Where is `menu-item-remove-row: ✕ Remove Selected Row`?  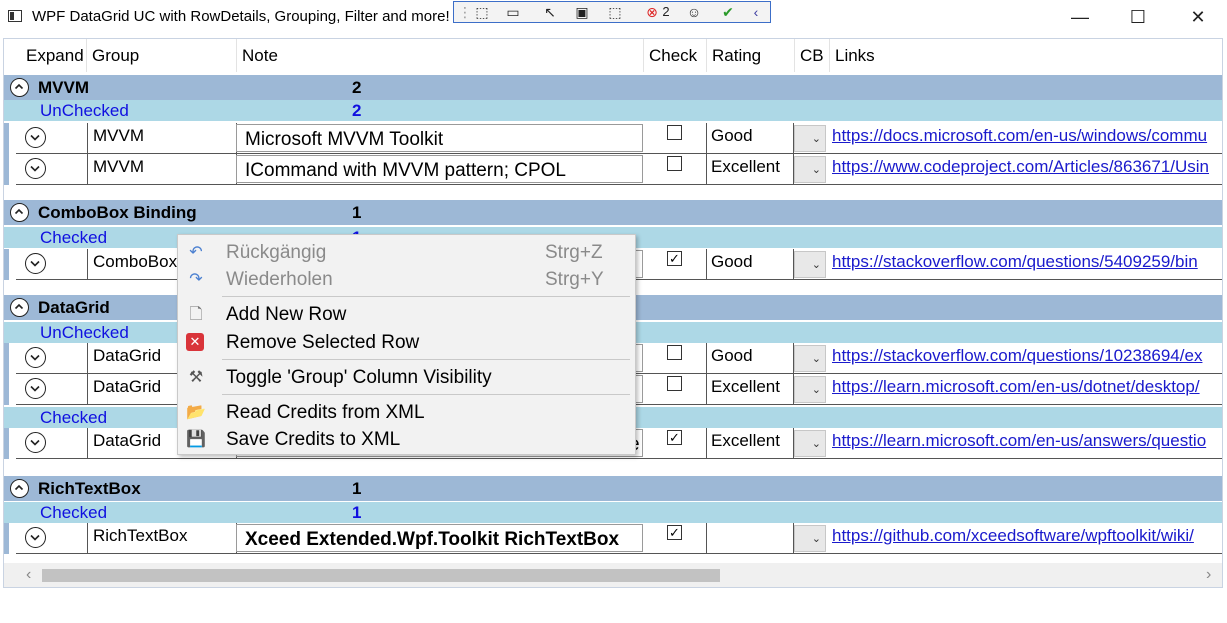
menu-item-remove-row: ✕ Remove Selected Row is located at coordinates (406, 342).